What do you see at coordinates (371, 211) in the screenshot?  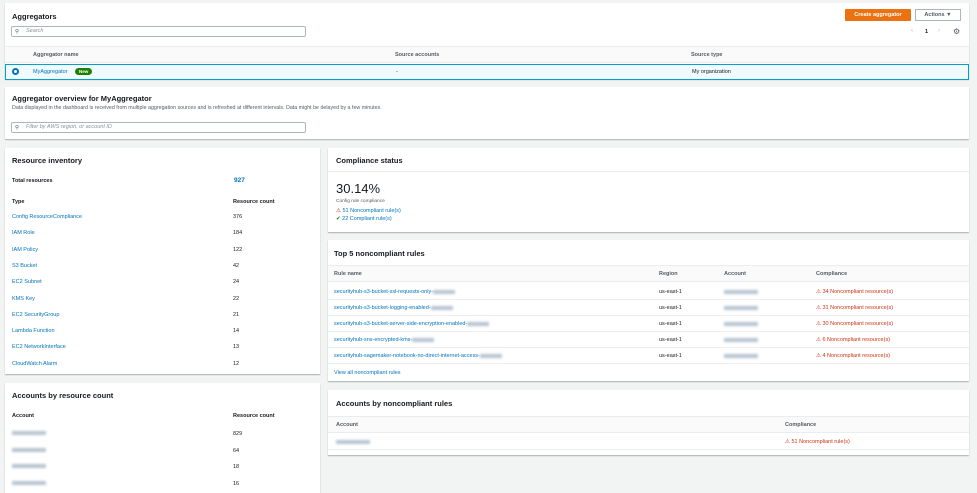 I see `noncompliant-rules-text: 51 Noncompliant rule(s)` at bounding box center [371, 211].